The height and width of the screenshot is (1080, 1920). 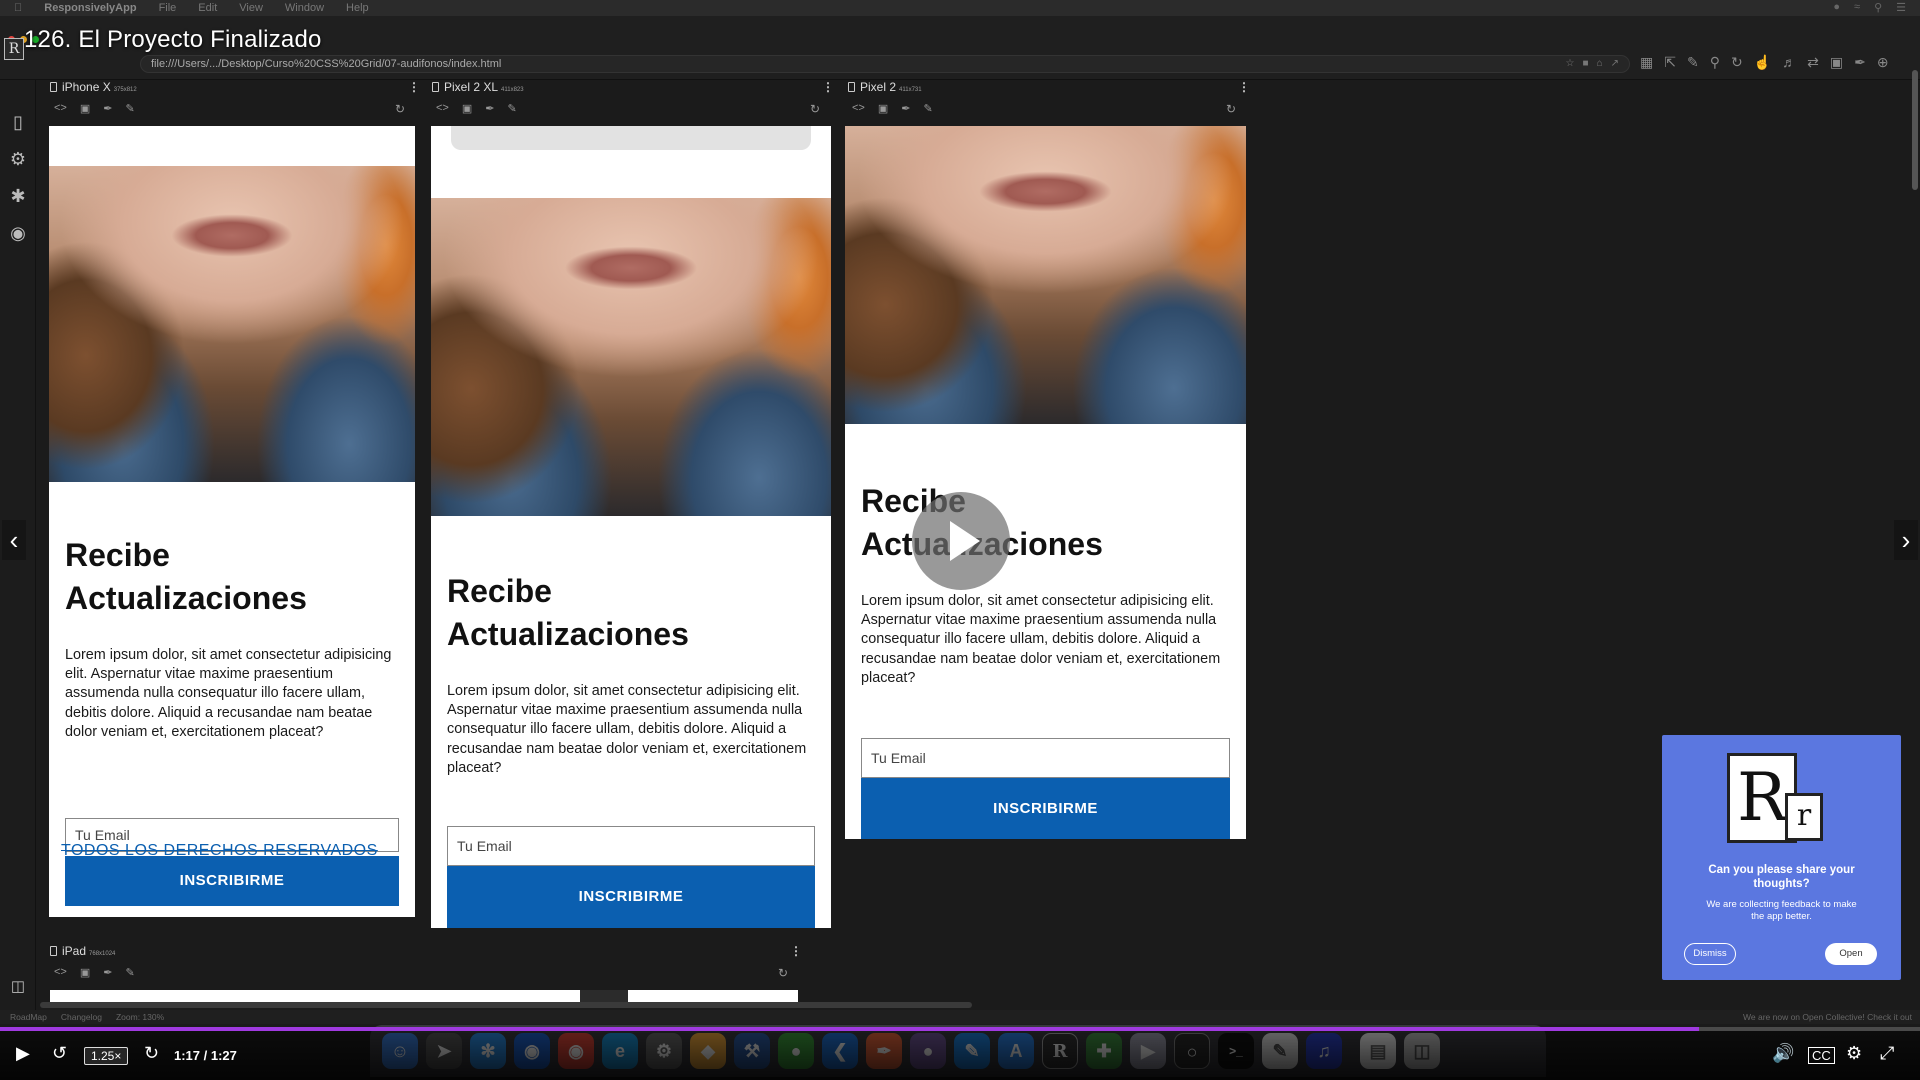 I want to click on video-player-controls: ▶ ↺ 1.25× ↻ 1:17 / 1:27 🔊 CC ⚙ ⤢, so click(x=960, y=1055).